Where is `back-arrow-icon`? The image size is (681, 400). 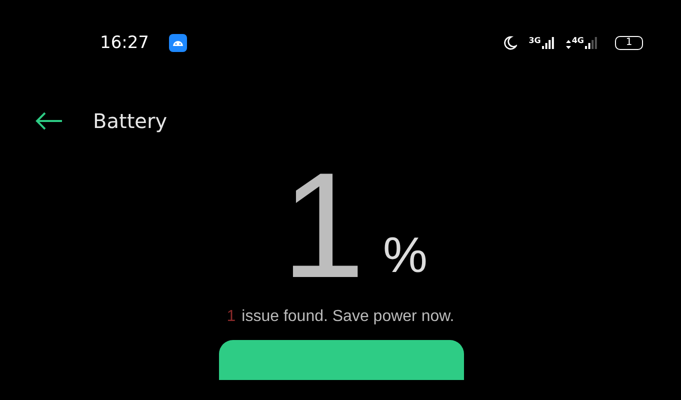
back-arrow-icon is located at coordinates (49, 121).